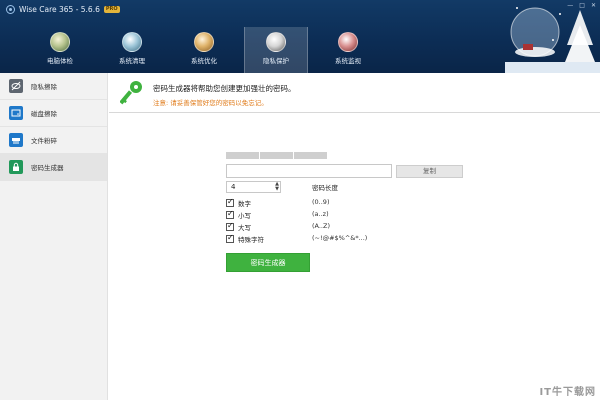  What do you see at coordinates (224, 88) in the screenshot?
I see `banner-title: 密码生成器将帮助您创建更加强壮的密码。` at bounding box center [224, 88].